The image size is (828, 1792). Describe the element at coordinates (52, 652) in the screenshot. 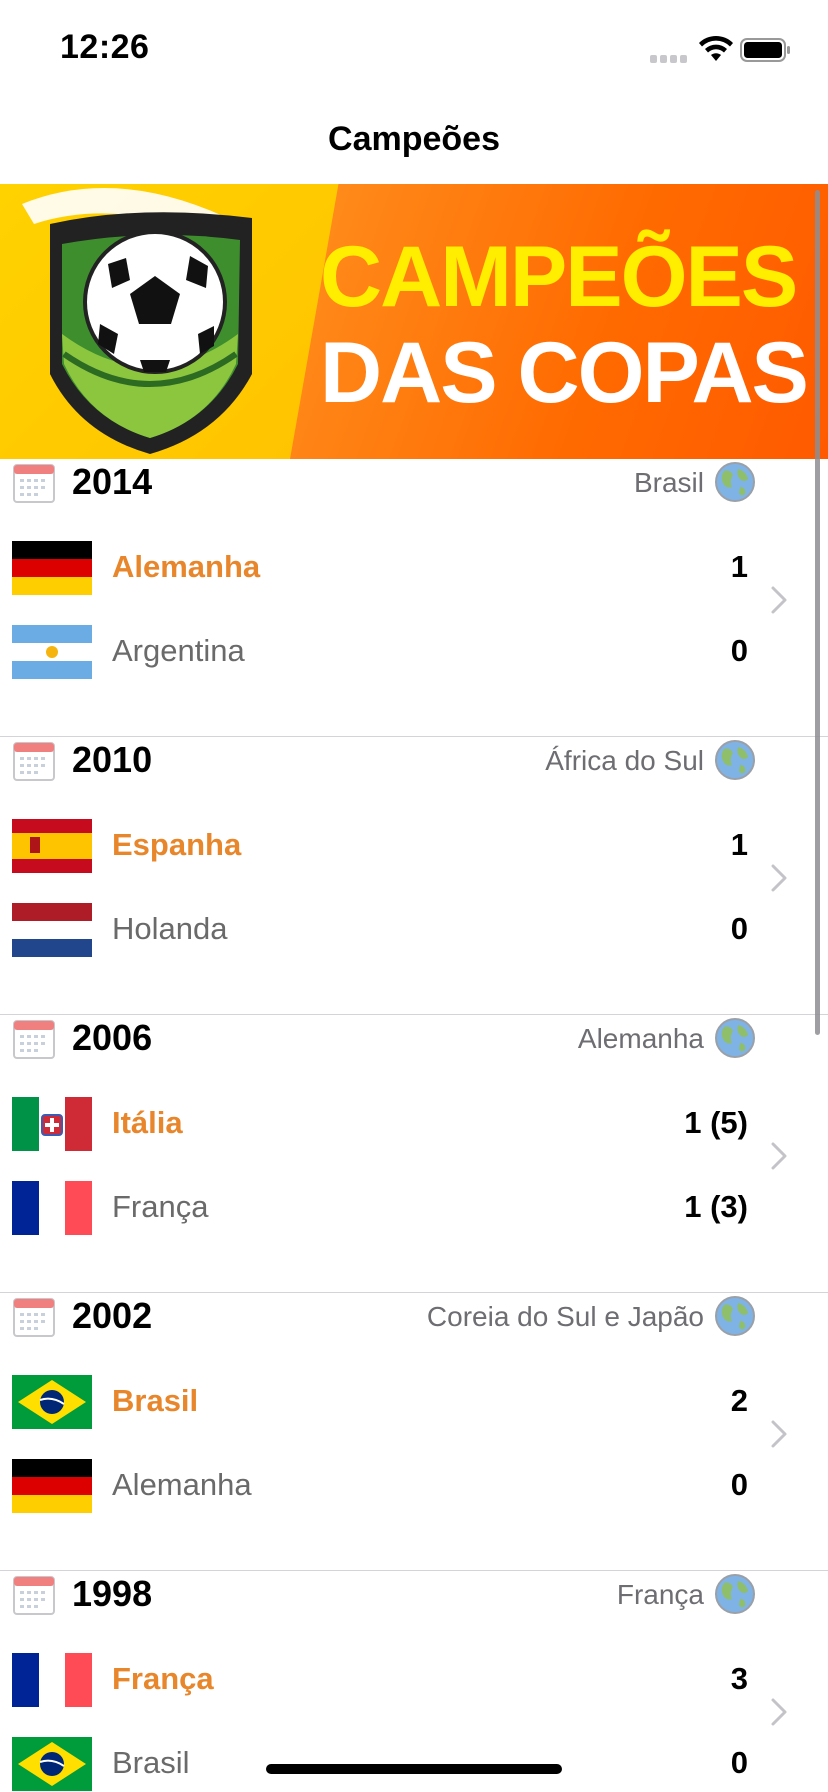

I see `argentina-flag` at that location.